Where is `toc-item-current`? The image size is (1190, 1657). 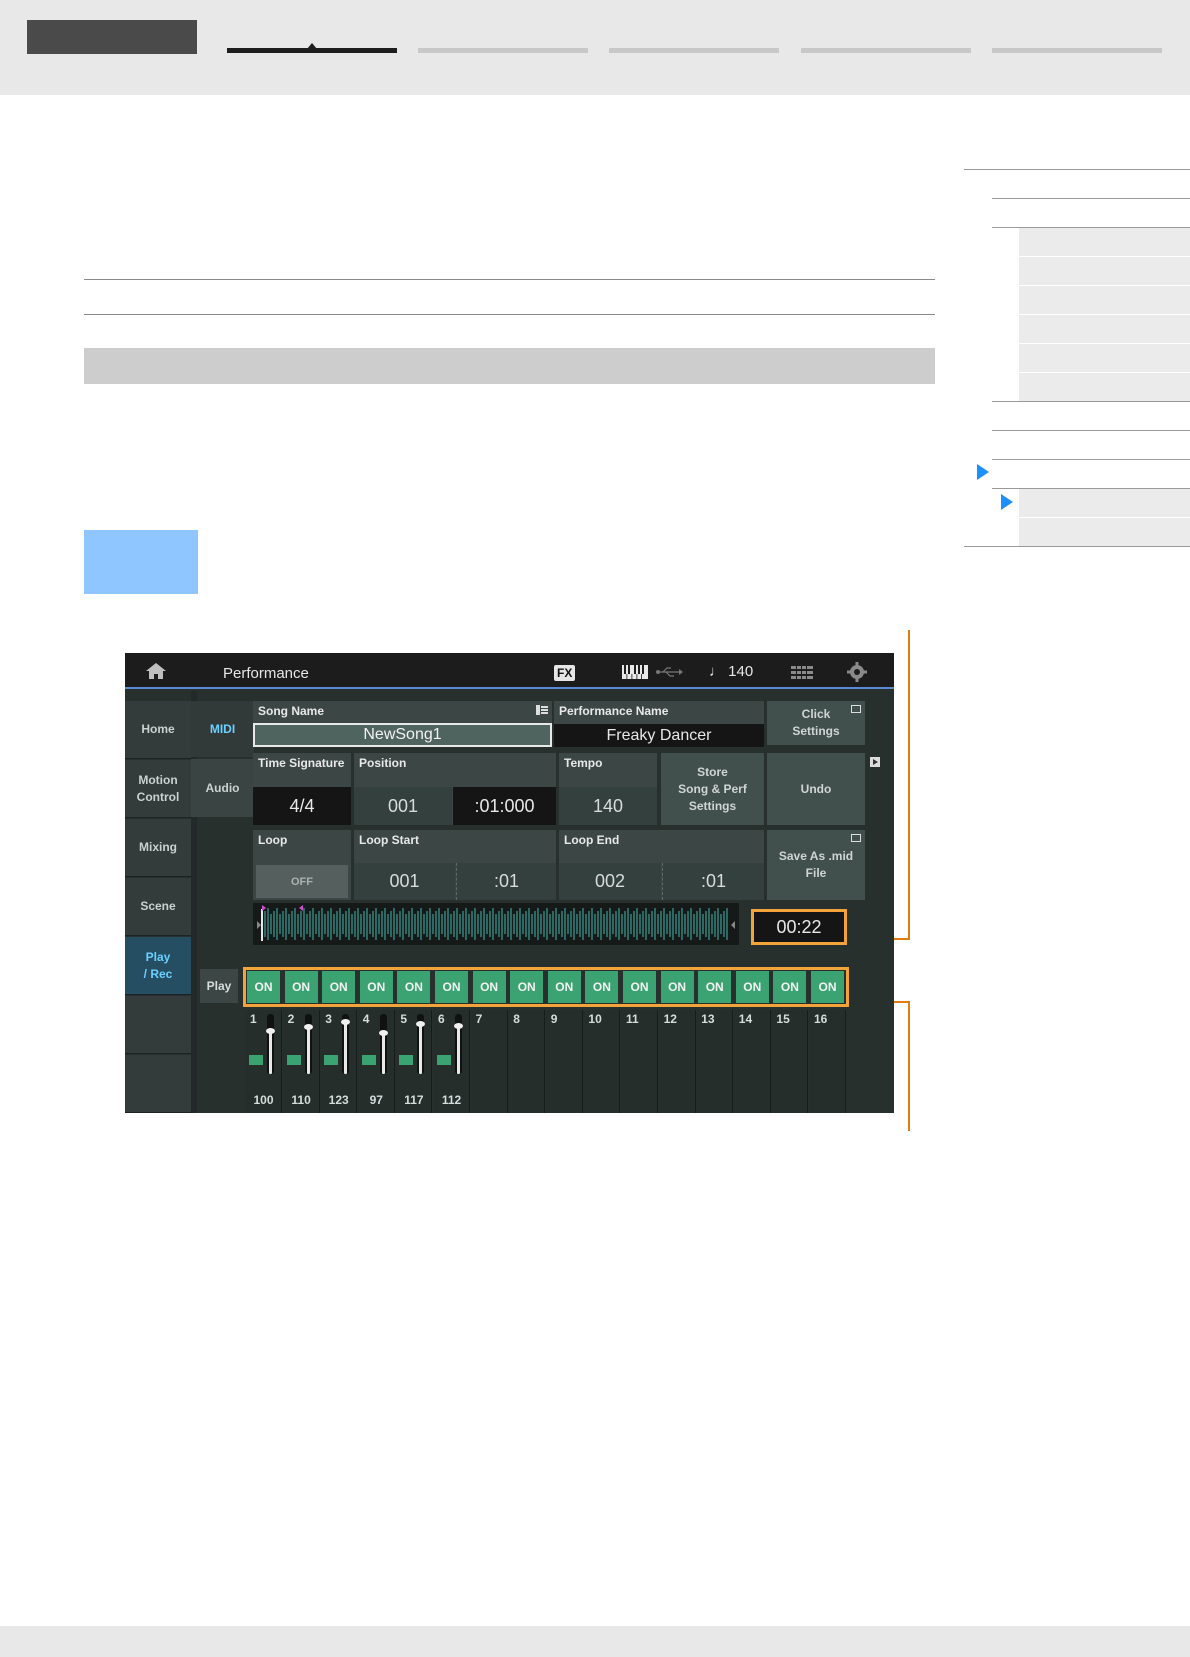 toc-item-current is located at coordinates (1104, 503).